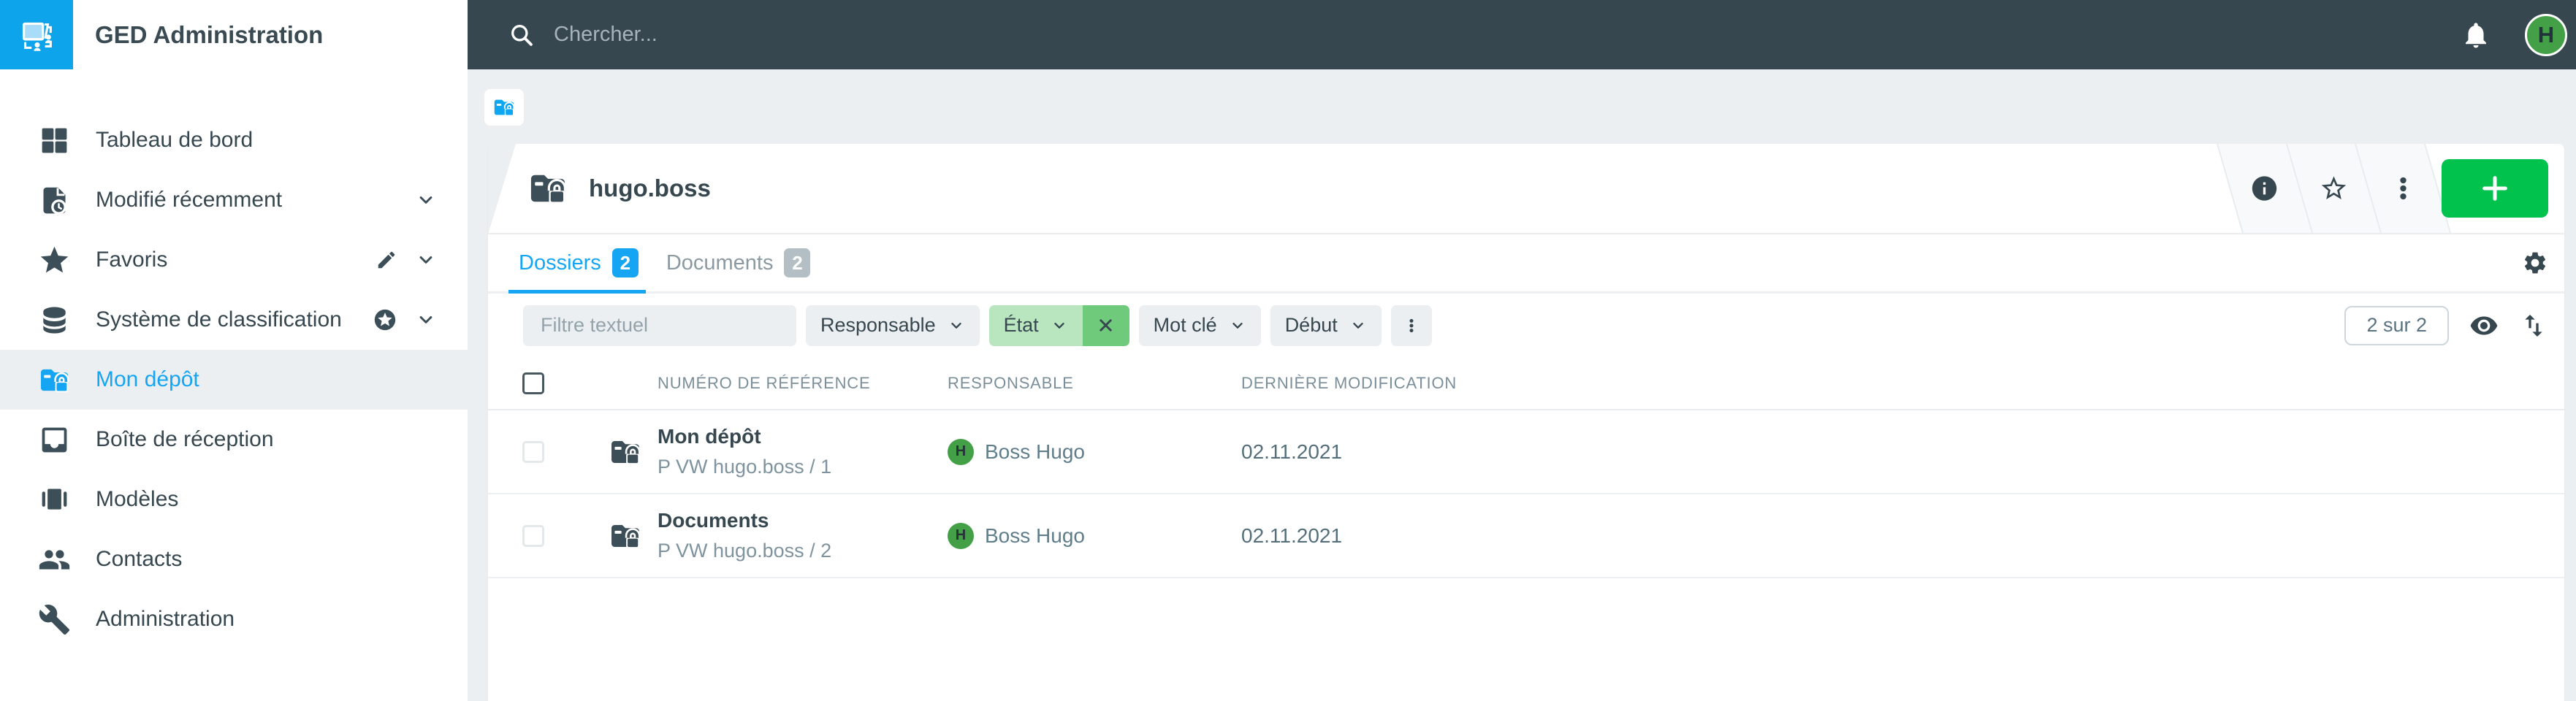 This screenshot has height=701, width=2576. I want to click on tab-dossiers: Dossiers 2, so click(577, 264).